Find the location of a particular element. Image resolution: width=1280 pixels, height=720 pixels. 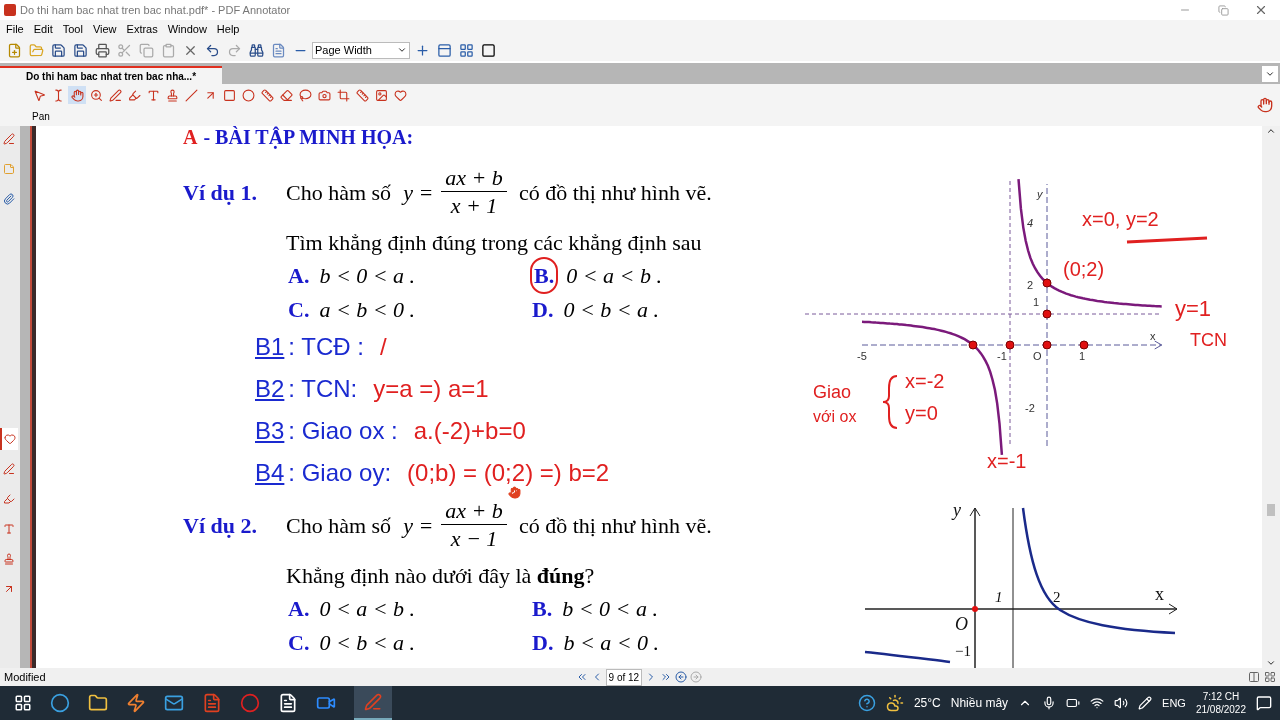

restore-icon is located at coordinates (1223, 10).